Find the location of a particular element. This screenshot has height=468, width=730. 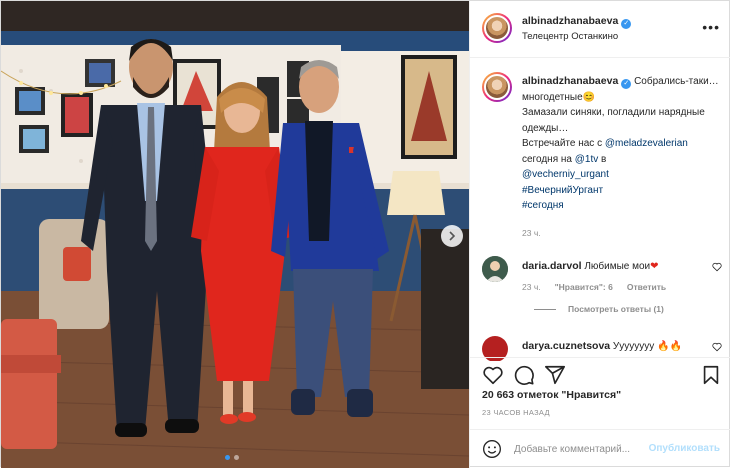

mention-link: @1tv is located at coordinates (587, 159).